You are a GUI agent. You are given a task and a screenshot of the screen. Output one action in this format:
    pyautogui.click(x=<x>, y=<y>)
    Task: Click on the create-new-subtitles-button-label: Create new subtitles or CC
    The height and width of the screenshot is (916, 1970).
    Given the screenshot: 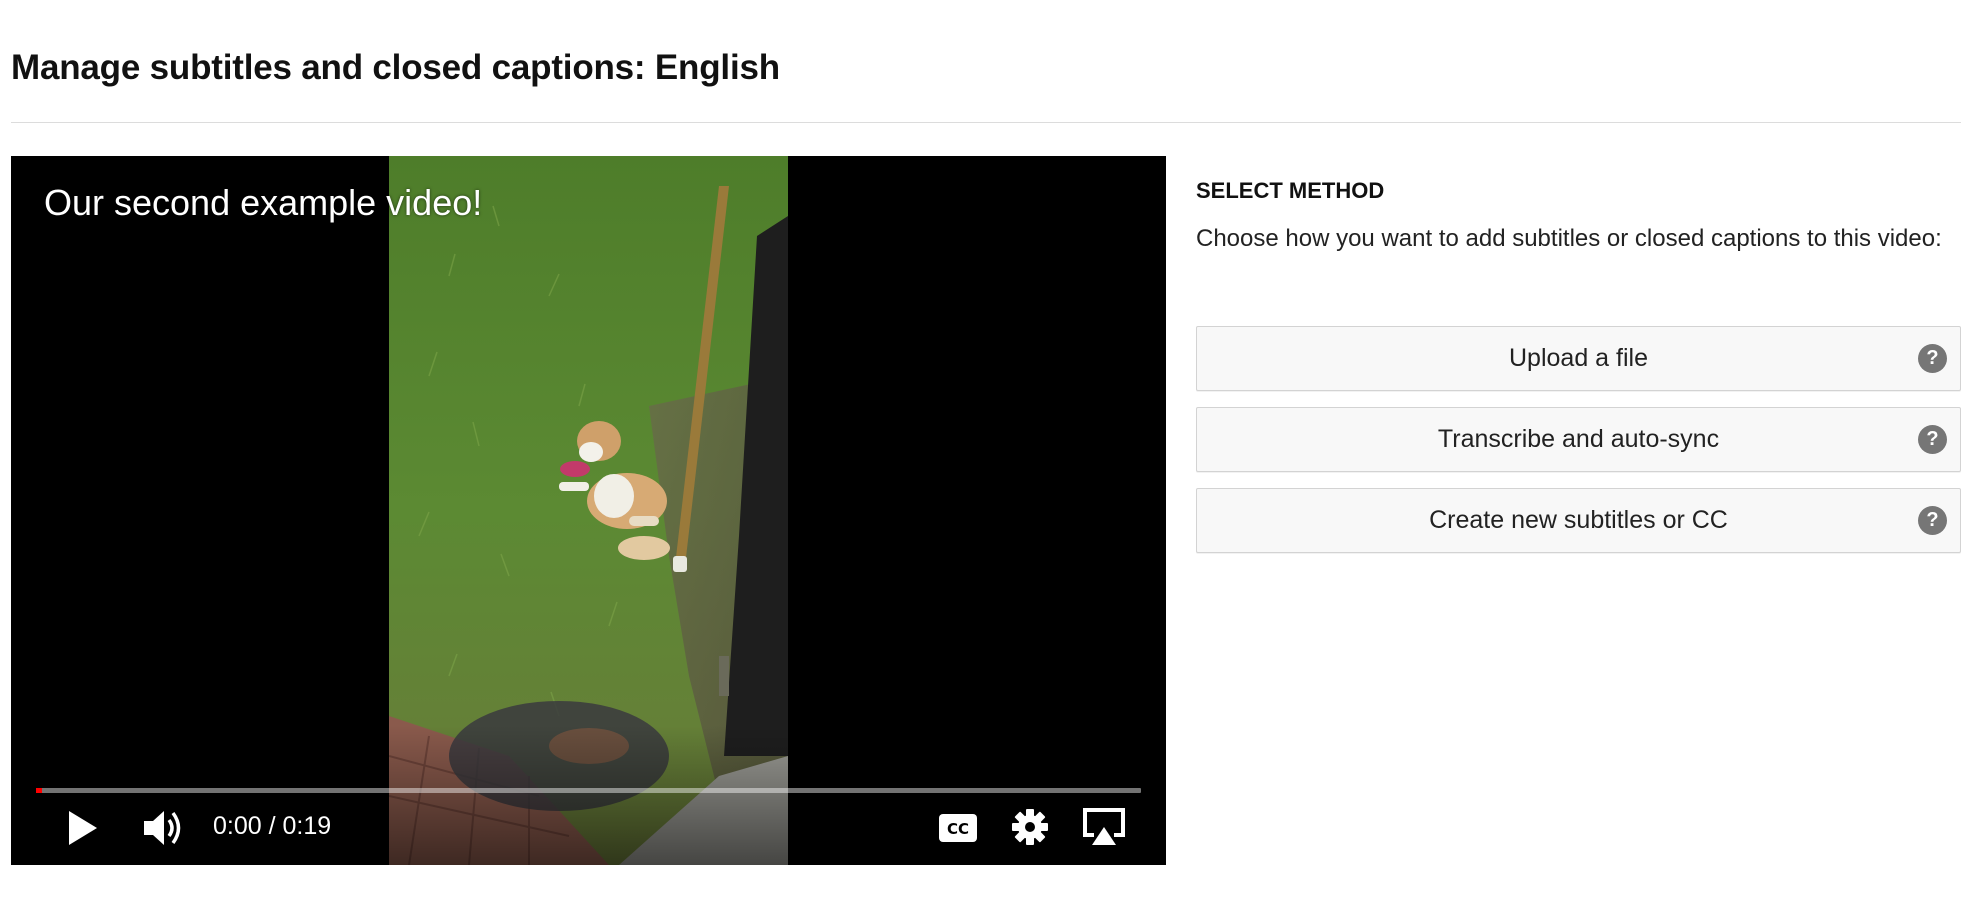 What is the action you would take?
    pyautogui.click(x=1578, y=520)
    